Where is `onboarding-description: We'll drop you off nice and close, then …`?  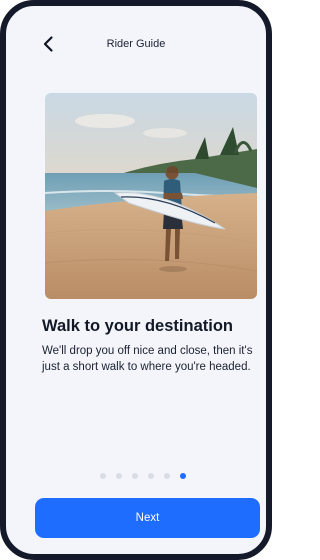 onboarding-description: We'll drop you off nice and close, then … is located at coordinates (147, 359).